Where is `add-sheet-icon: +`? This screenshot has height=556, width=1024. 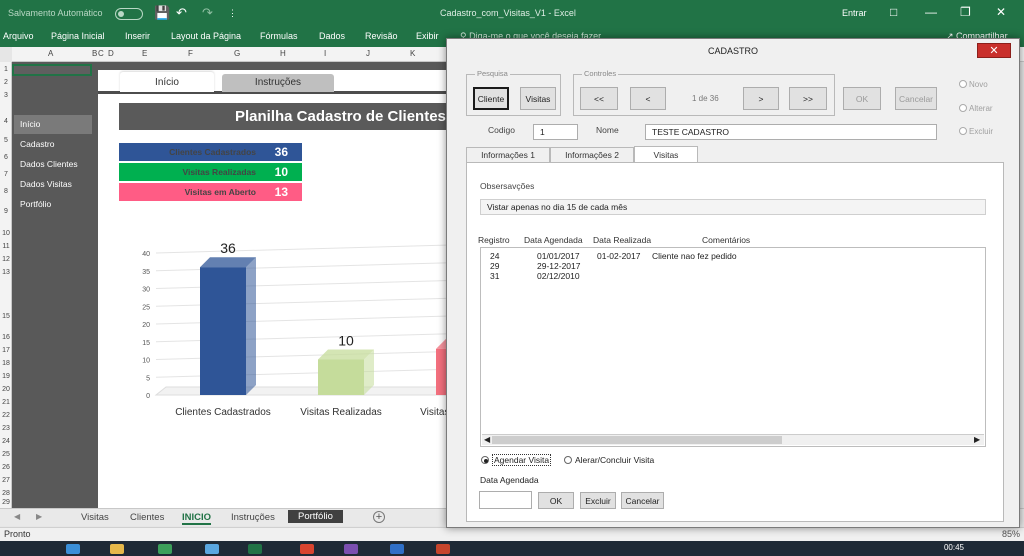 add-sheet-icon: + is located at coordinates (379, 517).